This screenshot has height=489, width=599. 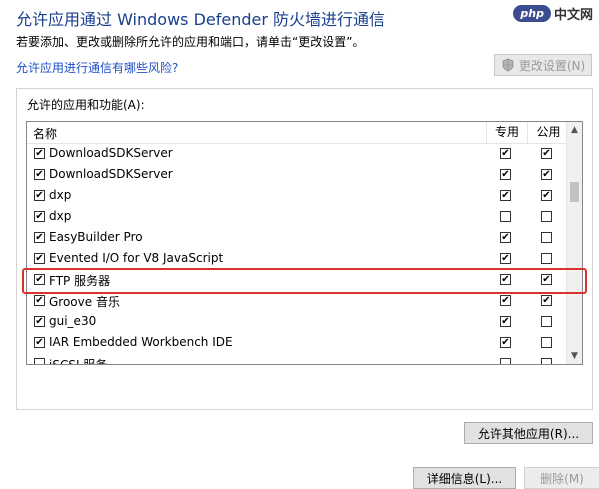 What do you see at coordinates (574, 356) in the screenshot?
I see `scroll-down-icon: ▼` at bounding box center [574, 356].